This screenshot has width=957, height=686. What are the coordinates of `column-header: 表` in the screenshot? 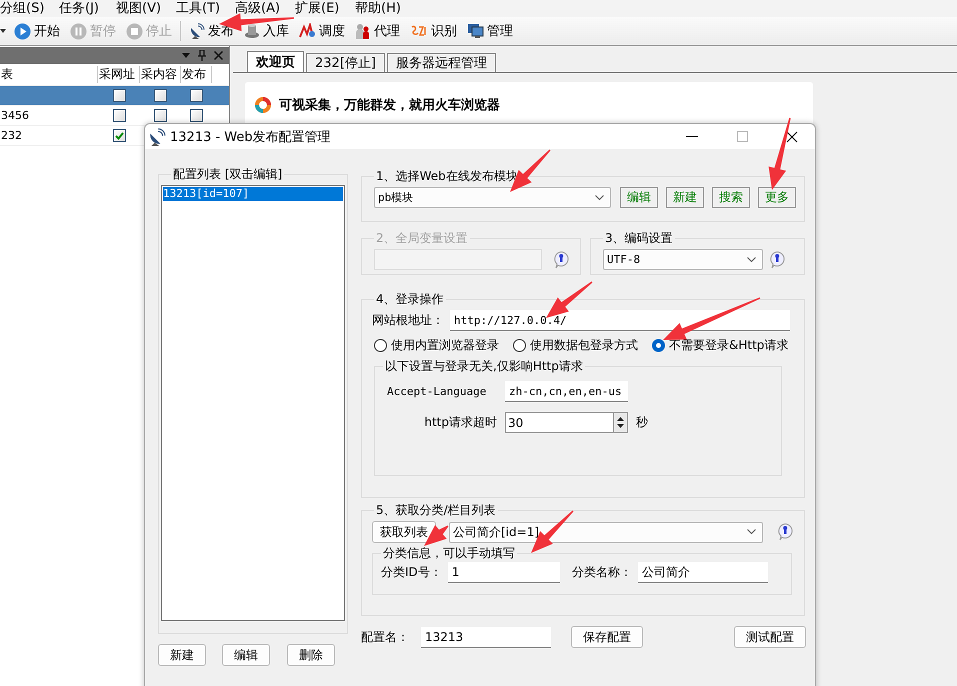 It's located at (49, 74).